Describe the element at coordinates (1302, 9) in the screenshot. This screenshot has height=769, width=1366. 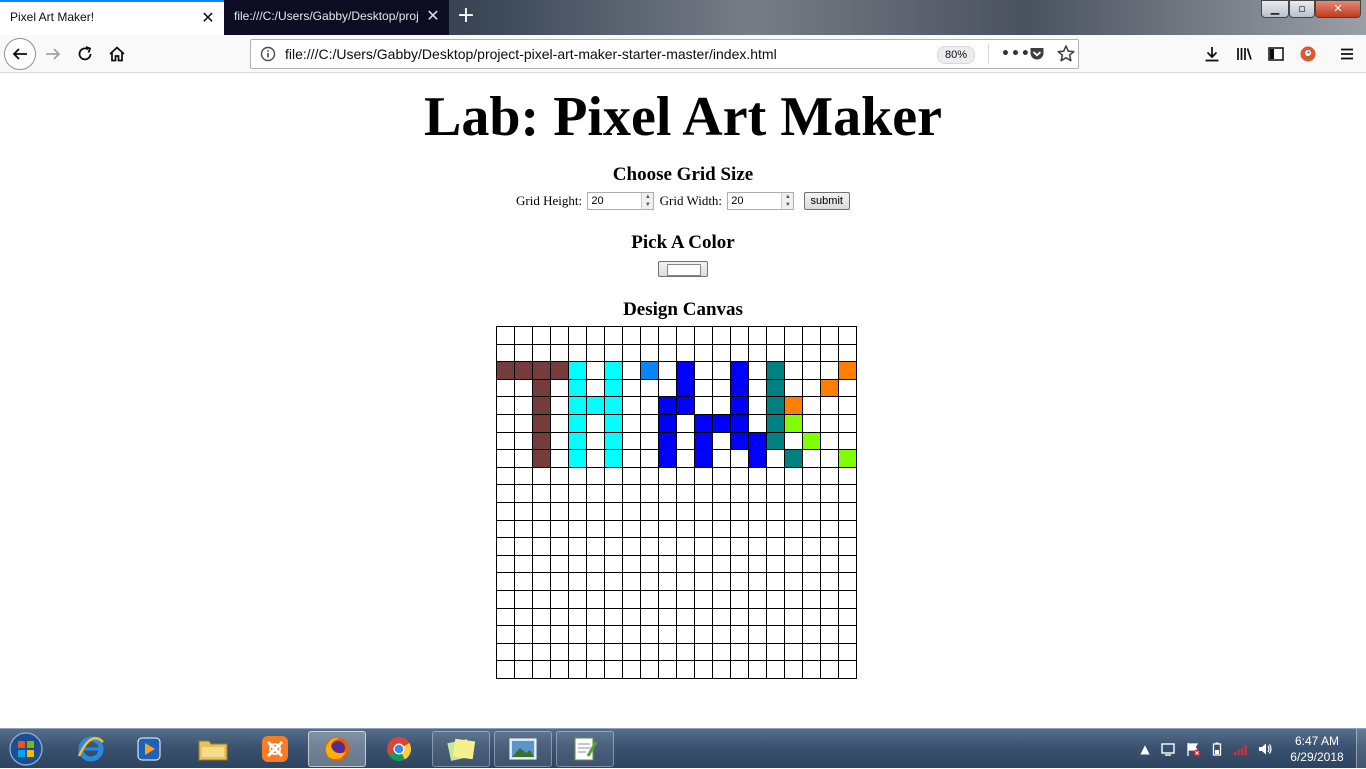
I see `maximize-button: ▫` at that location.